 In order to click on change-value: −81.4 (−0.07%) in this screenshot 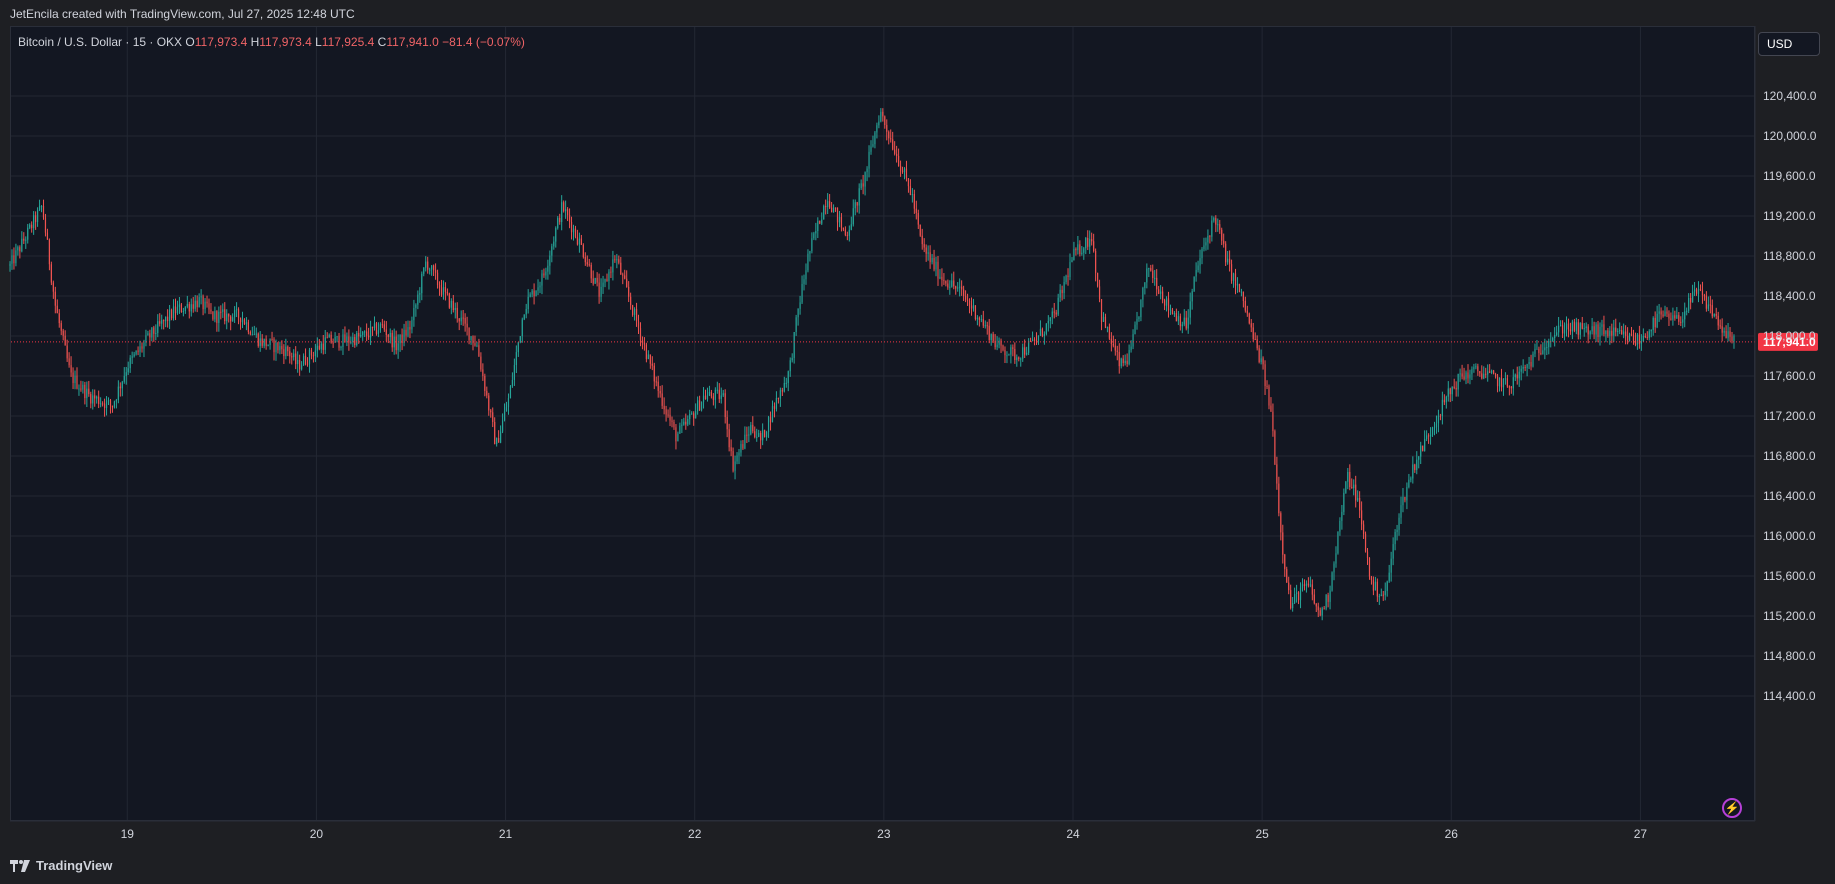, I will do `click(483, 42)`.